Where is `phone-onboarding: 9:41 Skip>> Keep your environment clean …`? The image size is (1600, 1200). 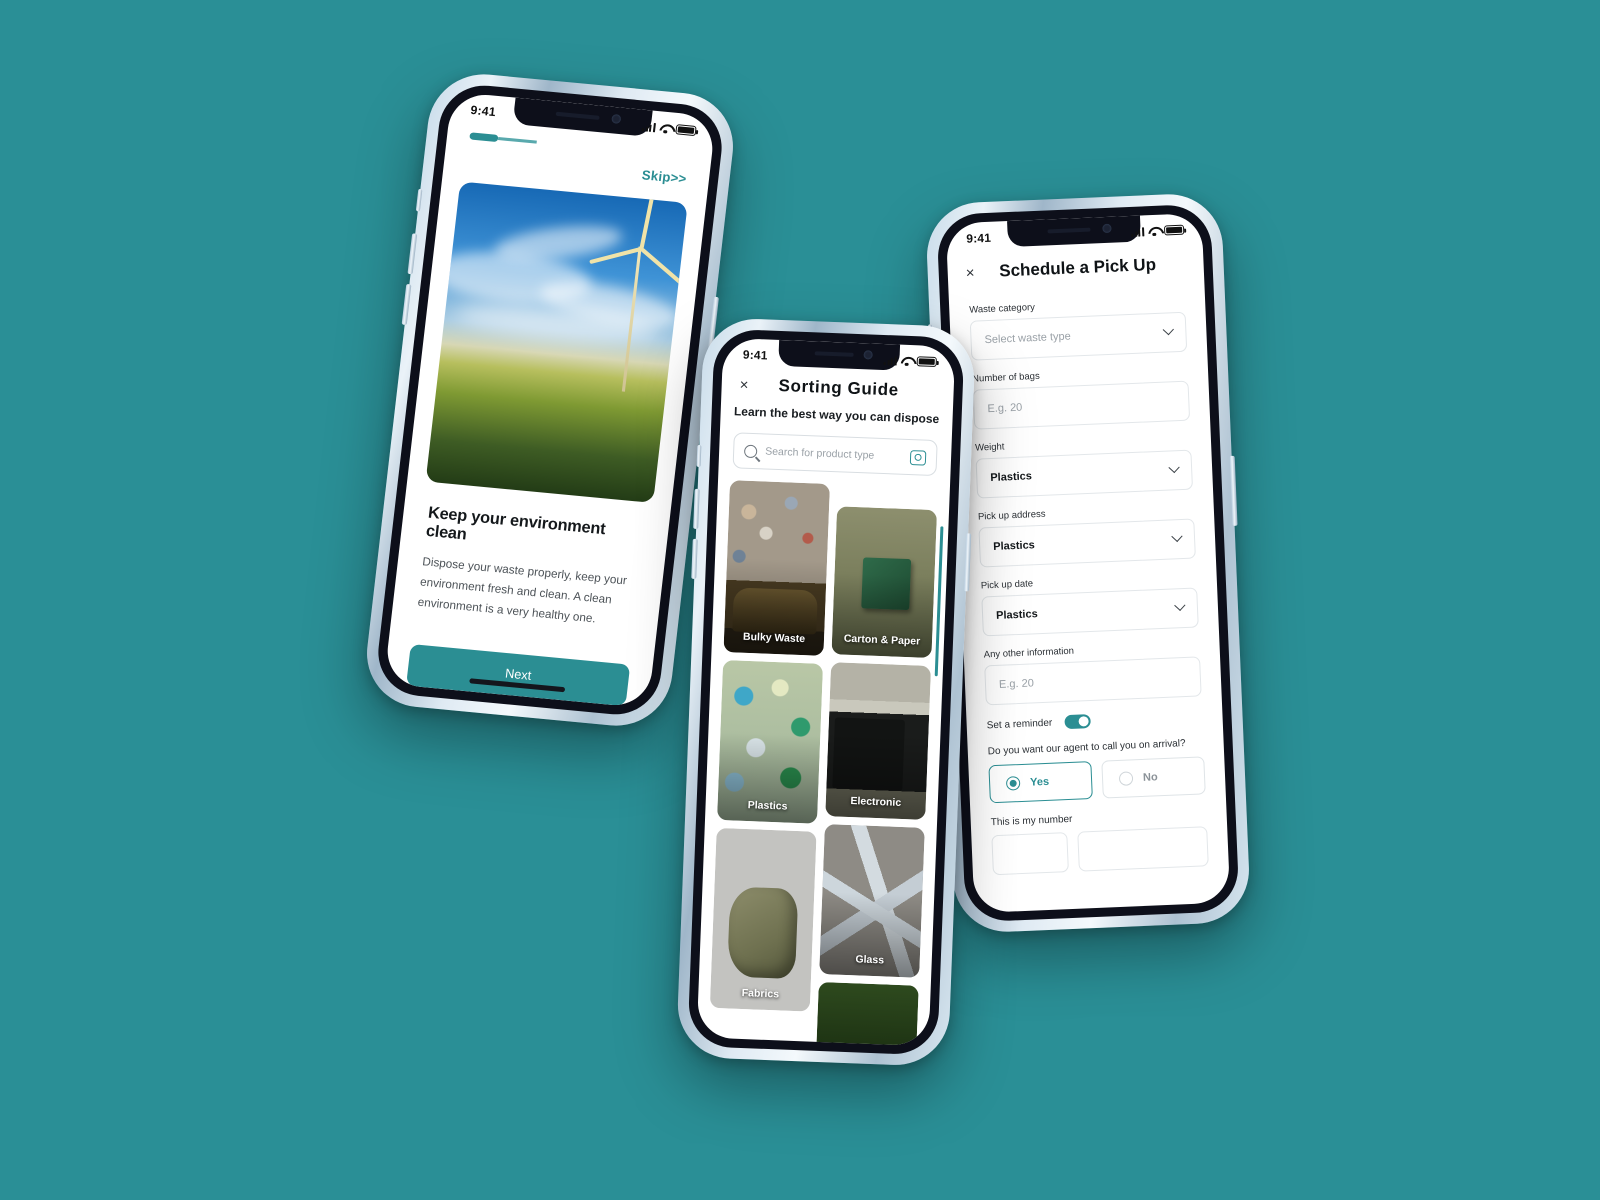
phone-onboarding: 9:41 Skip>> Keep your environment clean … is located at coordinates (550, 400).